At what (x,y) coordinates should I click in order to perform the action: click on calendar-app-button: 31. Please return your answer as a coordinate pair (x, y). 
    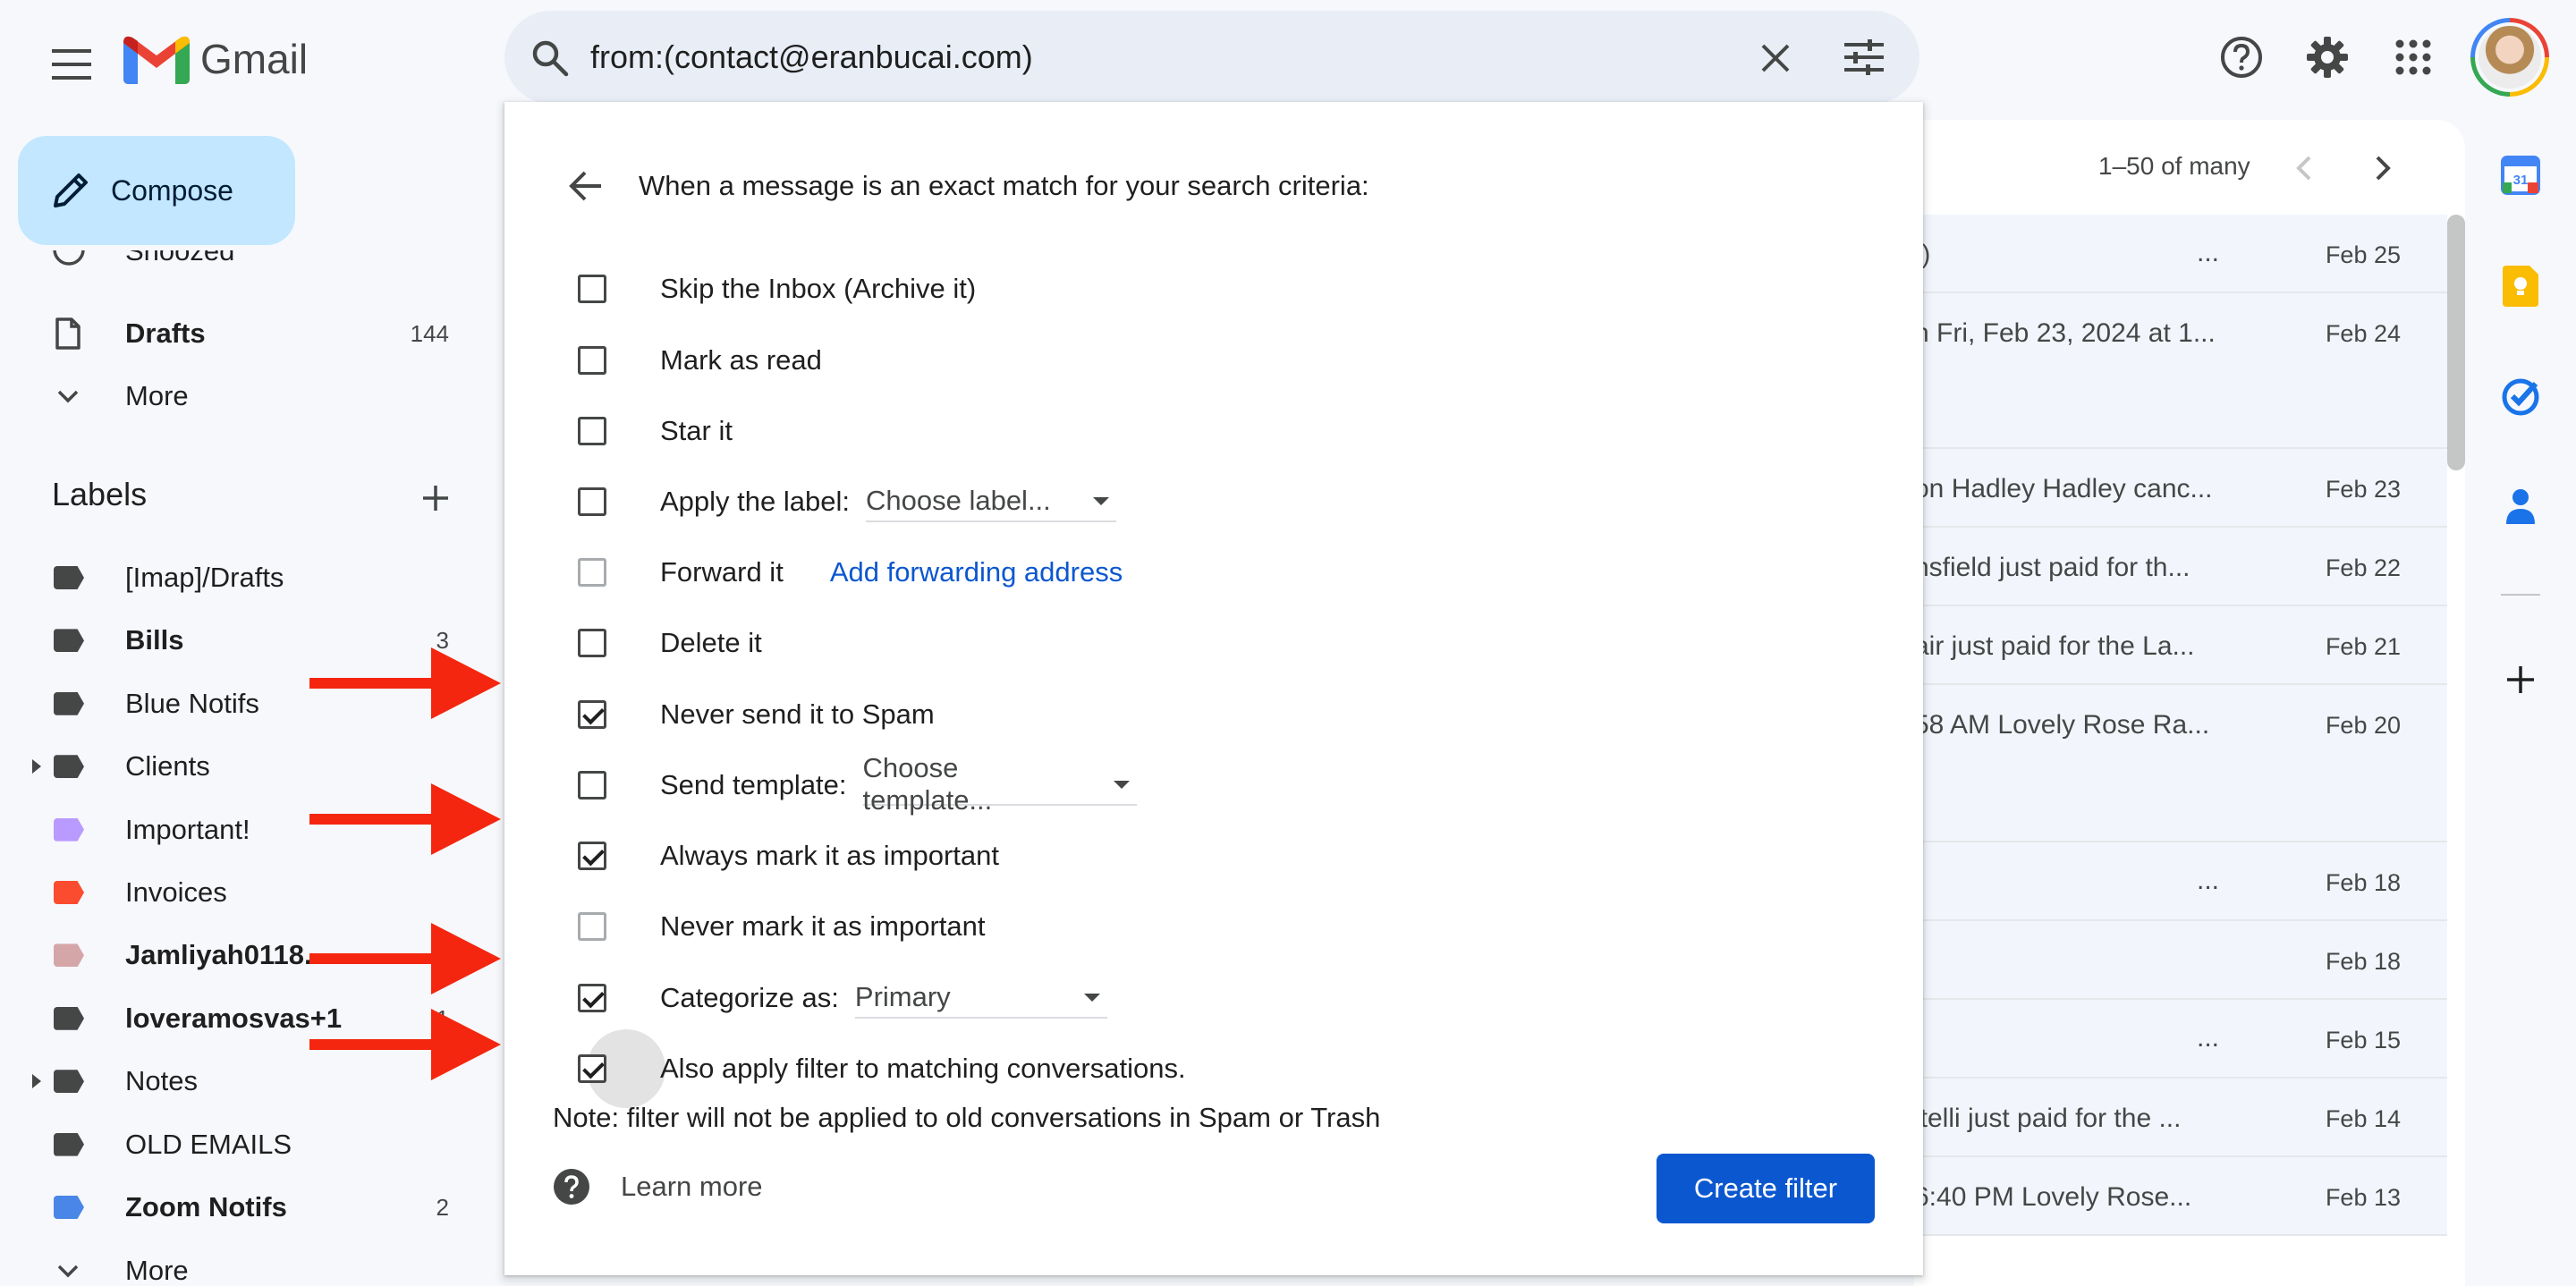
    Looking at the image, I should click on (2520, 175).